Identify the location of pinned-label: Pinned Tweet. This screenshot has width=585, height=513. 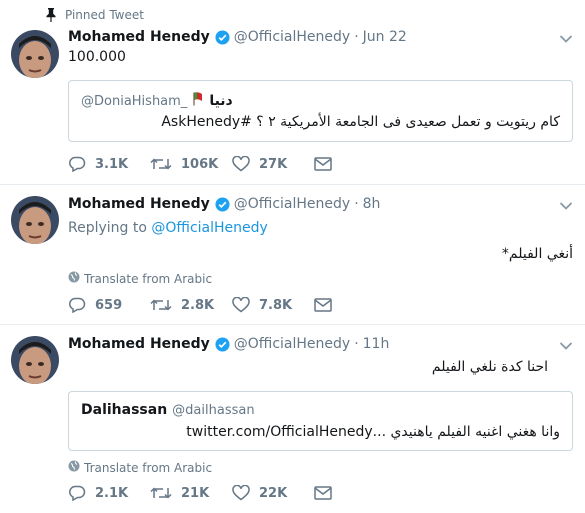
(104, 15).